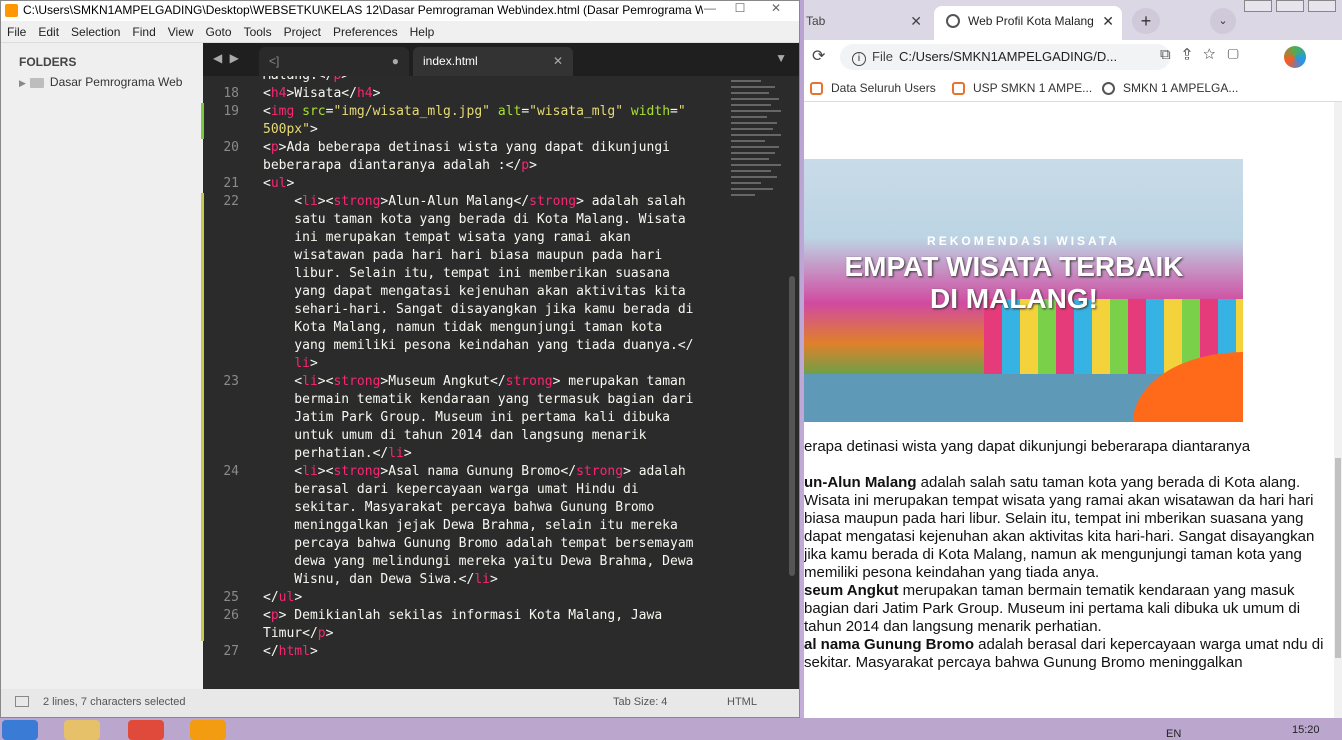 The height and width of the screenshot is (740, 1342). What do you see at coordinates (274, 61) in the screenshot?
I see `tab-label: <]` at bounding box center [274, 61].